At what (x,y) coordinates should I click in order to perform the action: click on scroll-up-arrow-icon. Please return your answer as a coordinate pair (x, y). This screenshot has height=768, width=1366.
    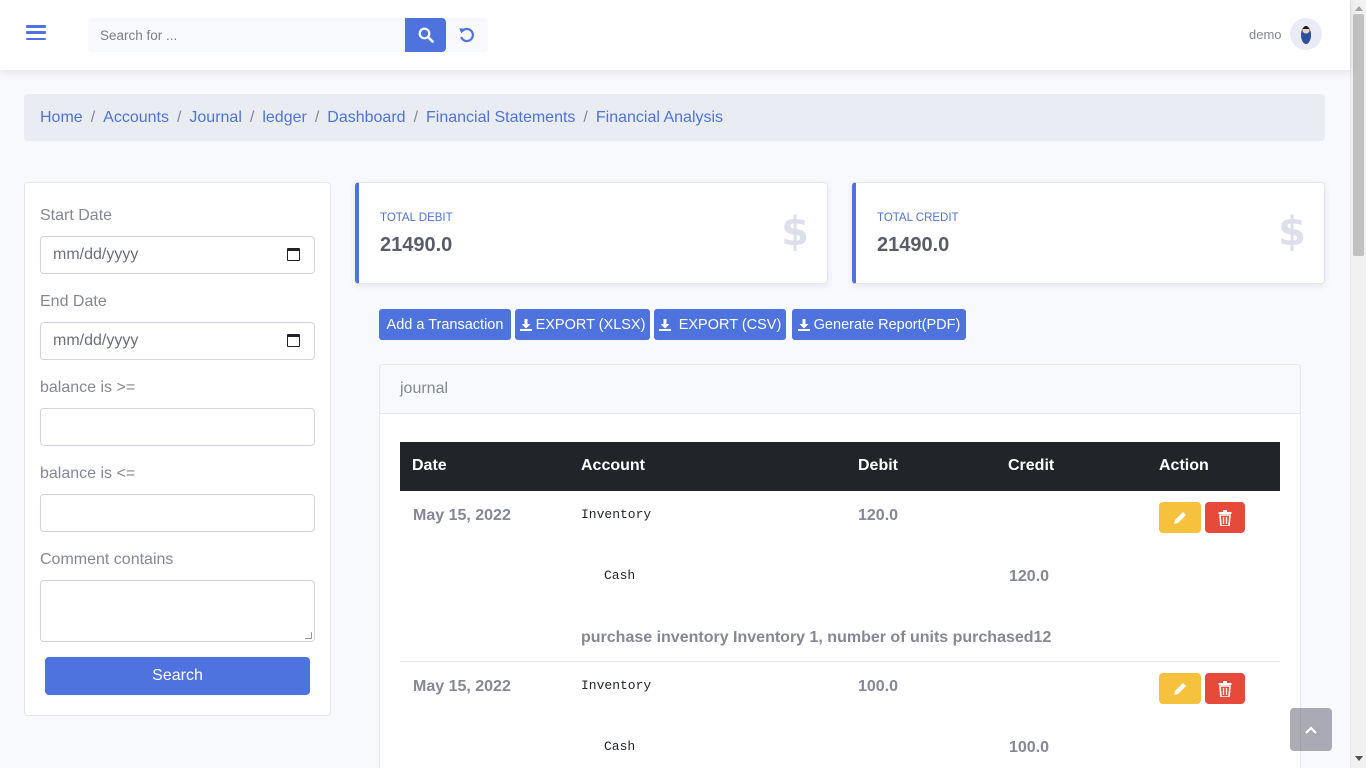
    Looking at the image, I should click on (1359, 8).